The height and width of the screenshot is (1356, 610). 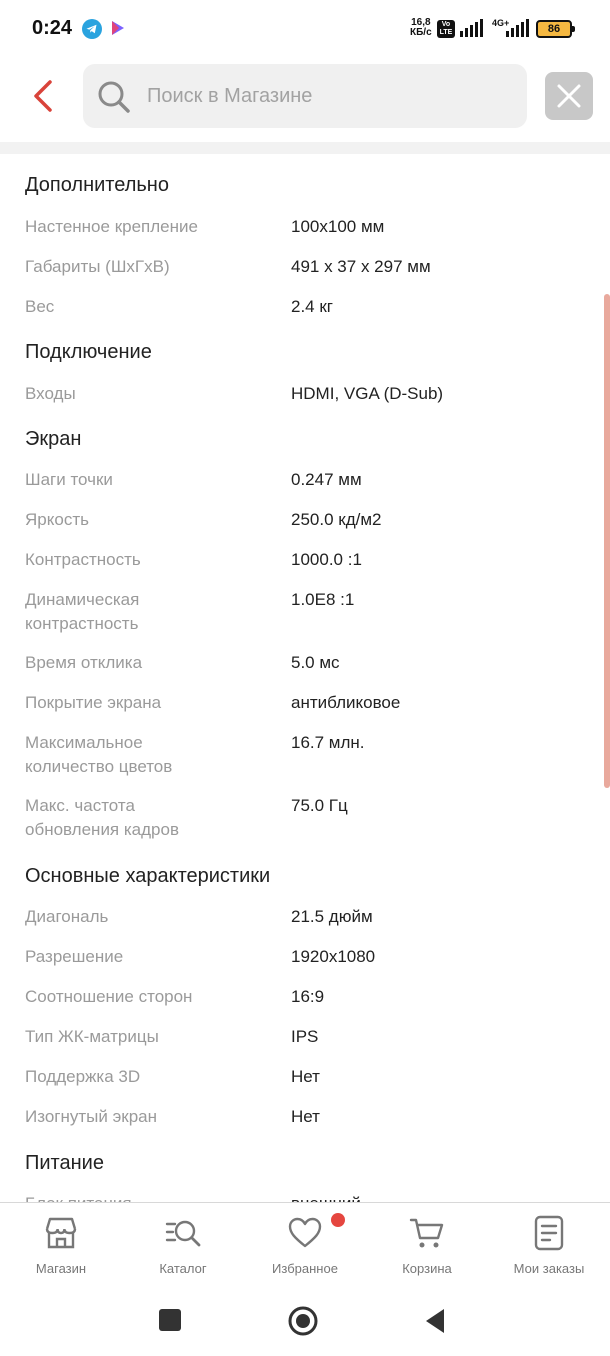 I want to click on spec-label: Динамическая контрастность, so click(x=82, y=611).